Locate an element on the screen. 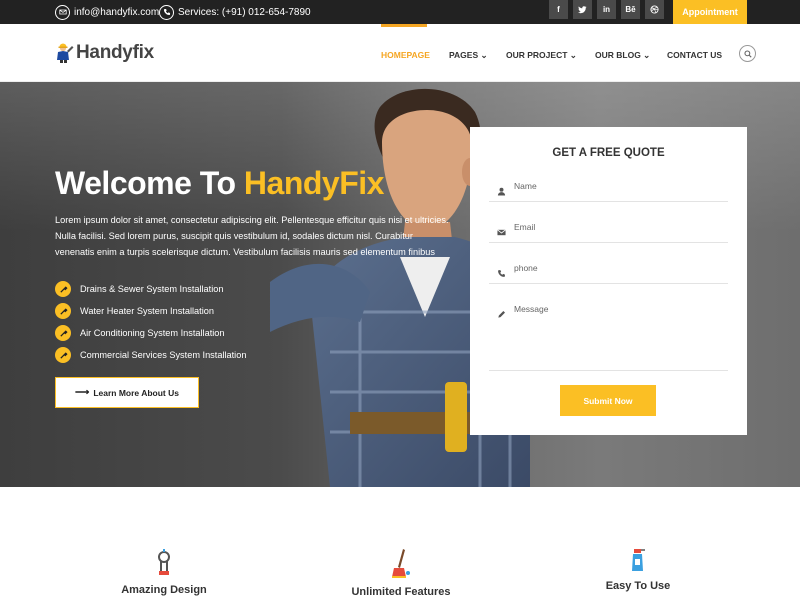 The width and height of the screenshot is (800, 600). handyman-logo-icon is located at coordinates (65, 53).